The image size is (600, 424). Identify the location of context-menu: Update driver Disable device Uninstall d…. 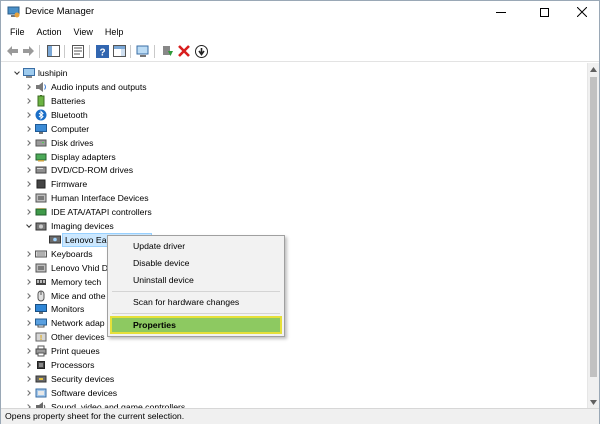
(196, 286).